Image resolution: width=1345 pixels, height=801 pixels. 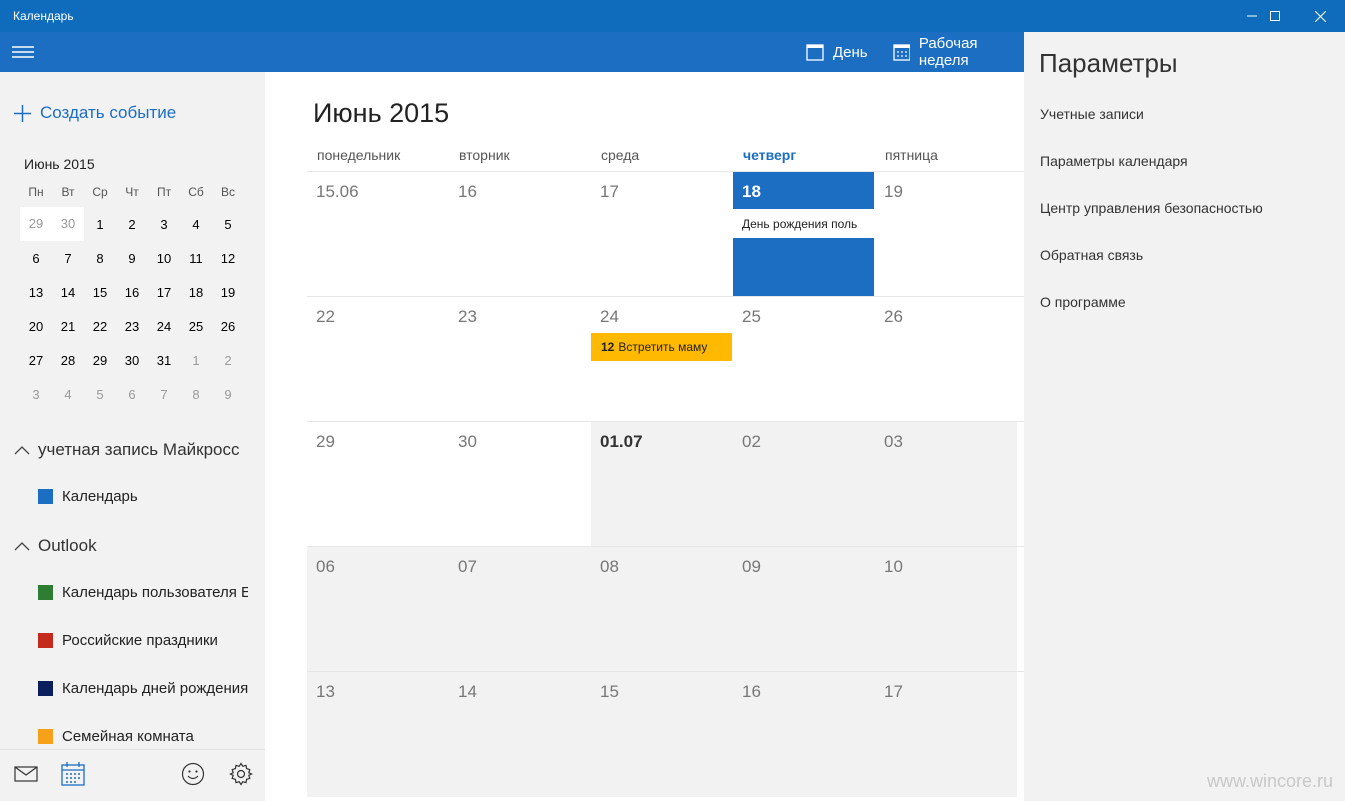 What do you see at coordinates (45, 640) in the screenshot?
I see `calendar-color-swatch` at bounding box center [45, 640].